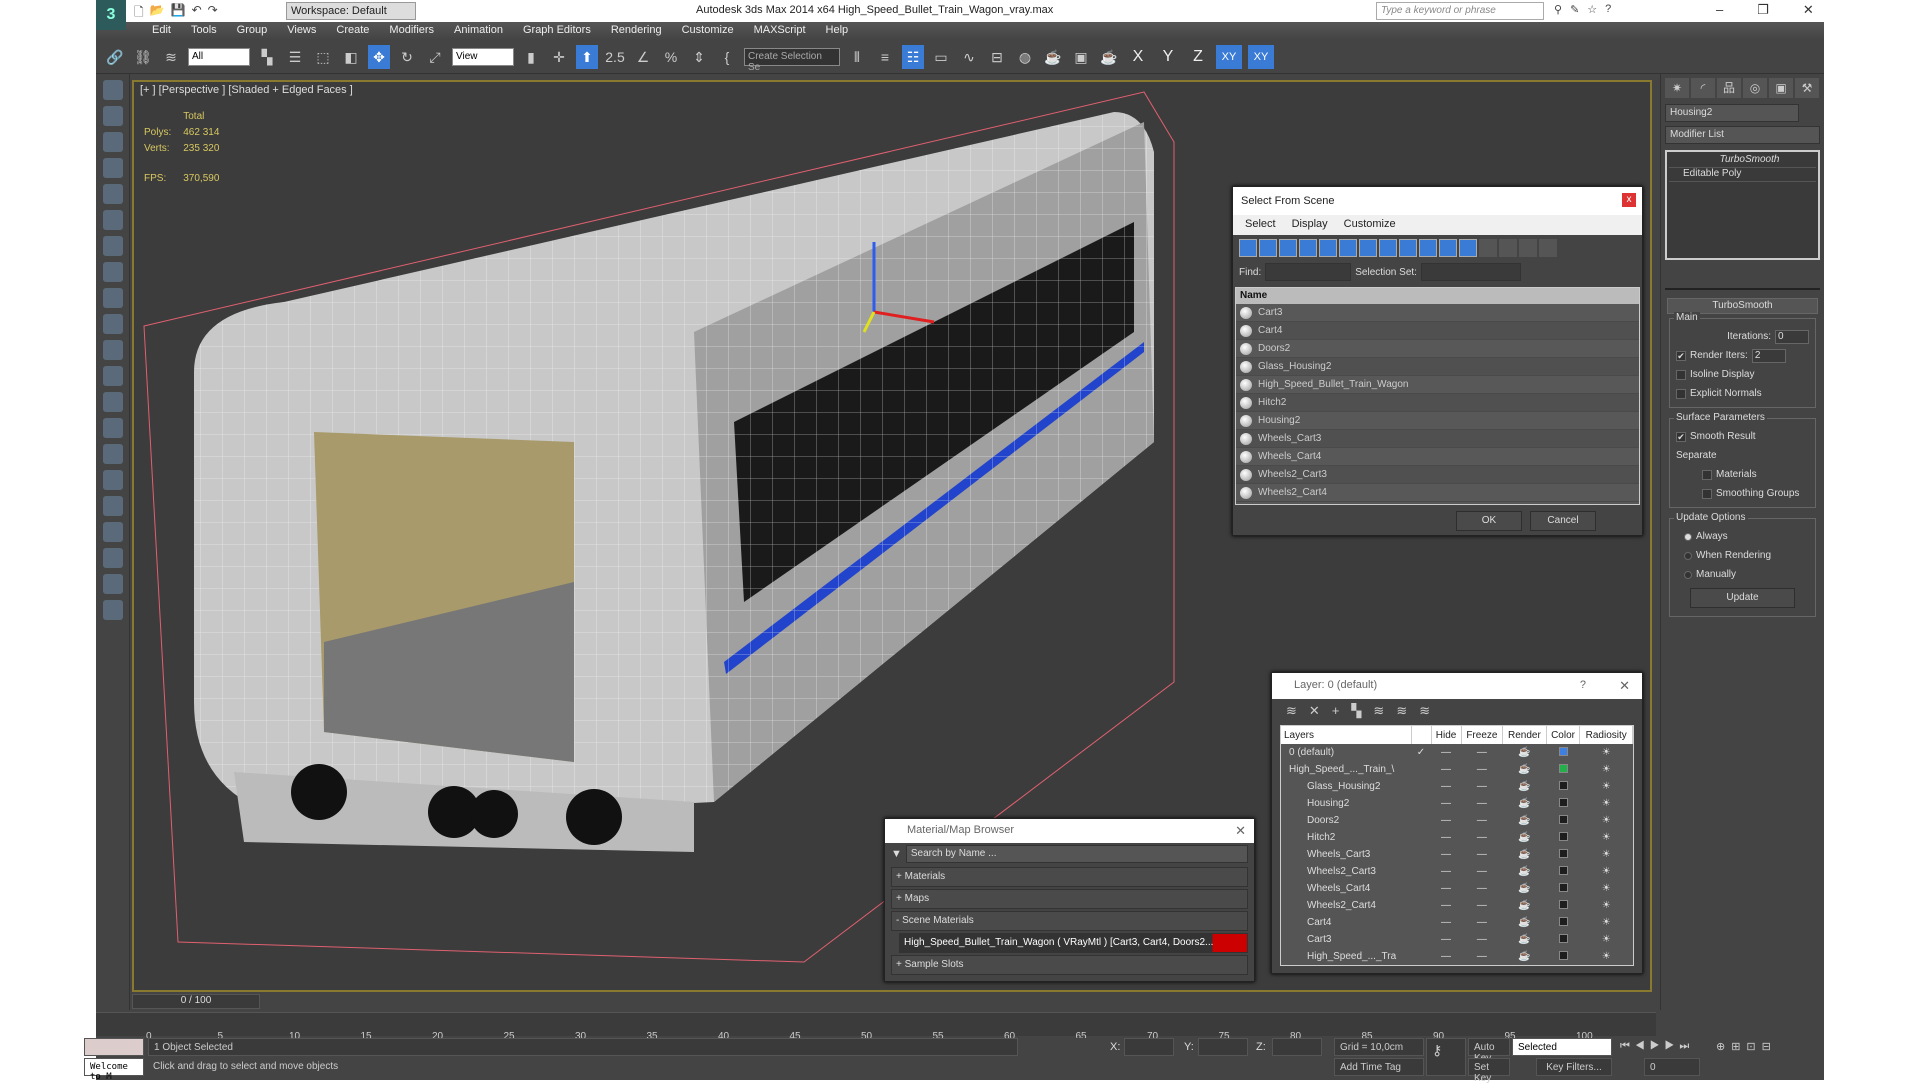 The width and height of the screenshot is (1920, 1084). I want to click on set-key-button: Set Key, so click(1489, 1071).